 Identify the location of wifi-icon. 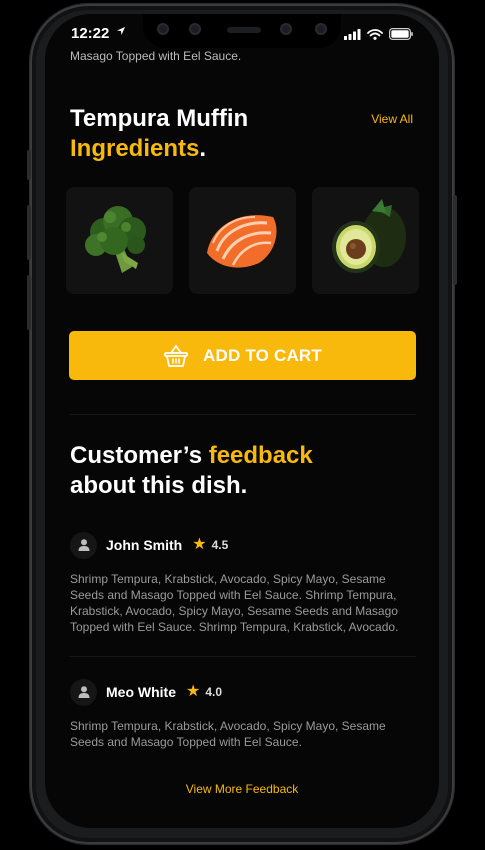
(375, 34).